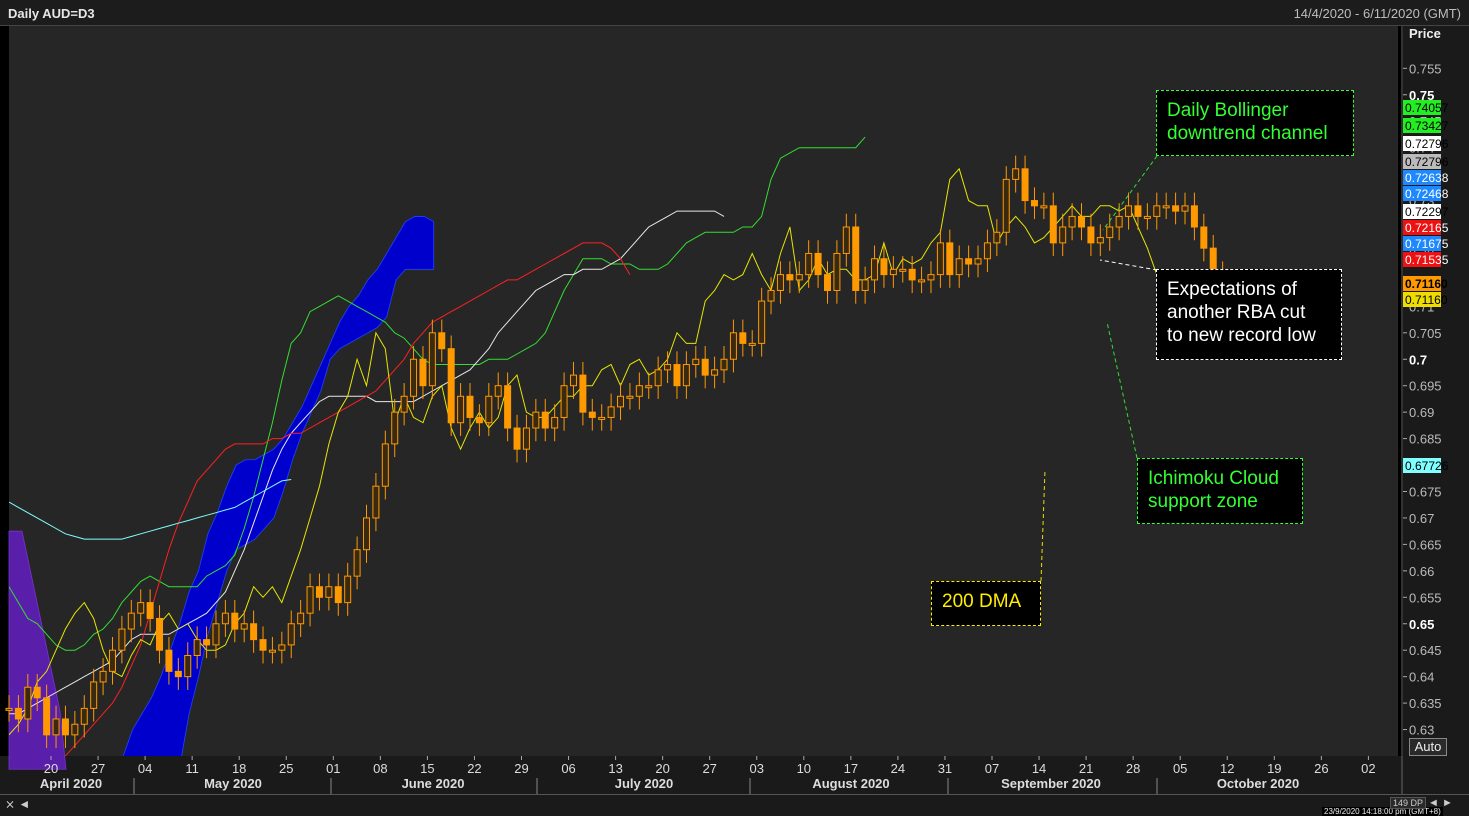  I want to click on price-tick-label: 0.645, so click(1425, 650).